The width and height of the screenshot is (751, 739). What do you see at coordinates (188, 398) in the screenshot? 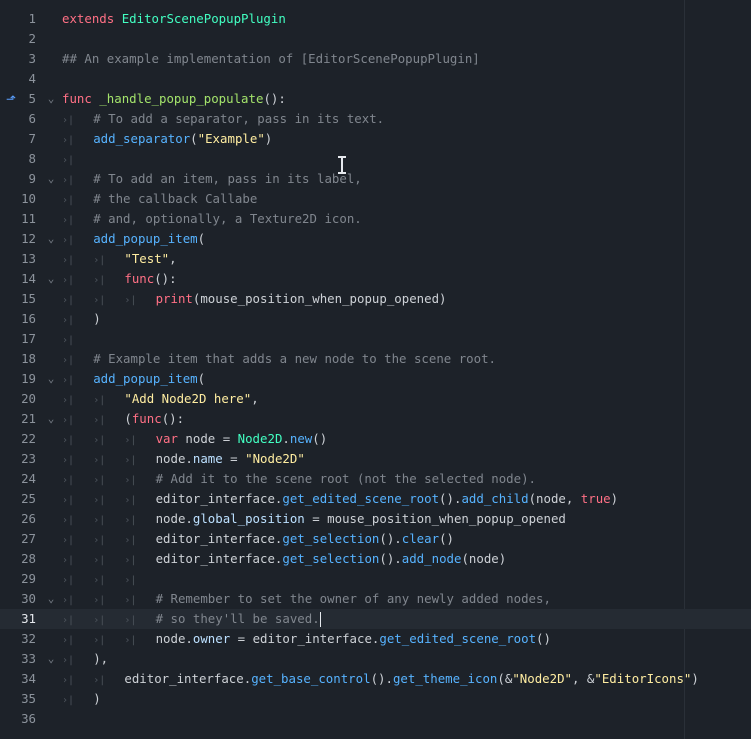
I see `code-token: "Add Node2D here"` at bounding box center [188, 398].